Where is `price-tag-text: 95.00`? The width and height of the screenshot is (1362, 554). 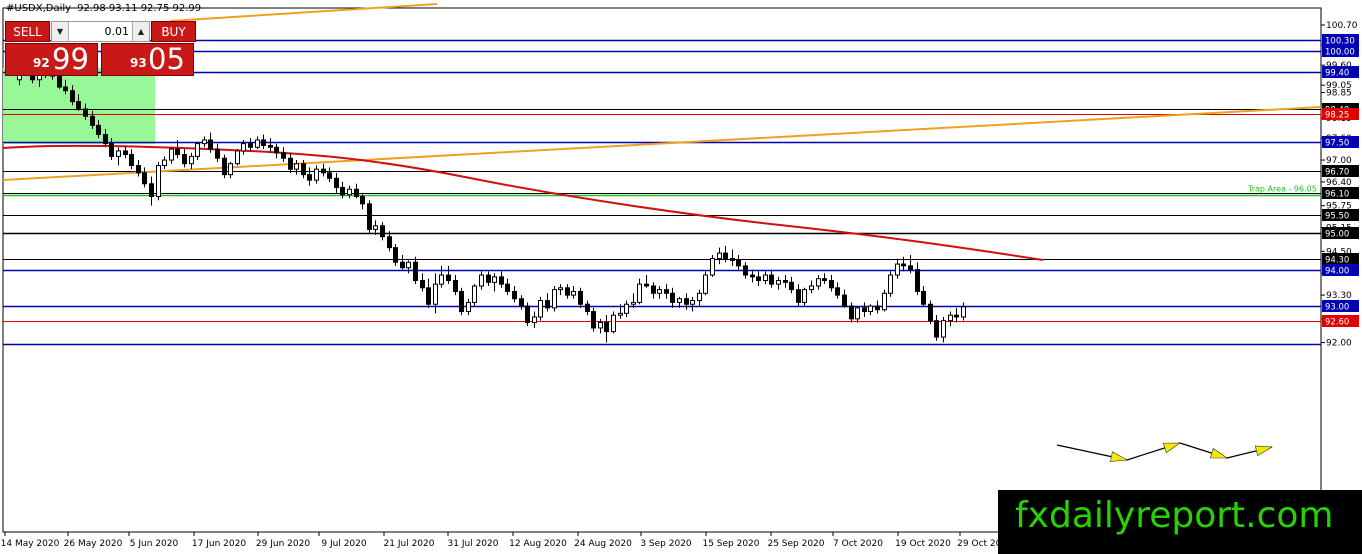
price-tag-text: 95.00 is located at coordinates (1337, 235).